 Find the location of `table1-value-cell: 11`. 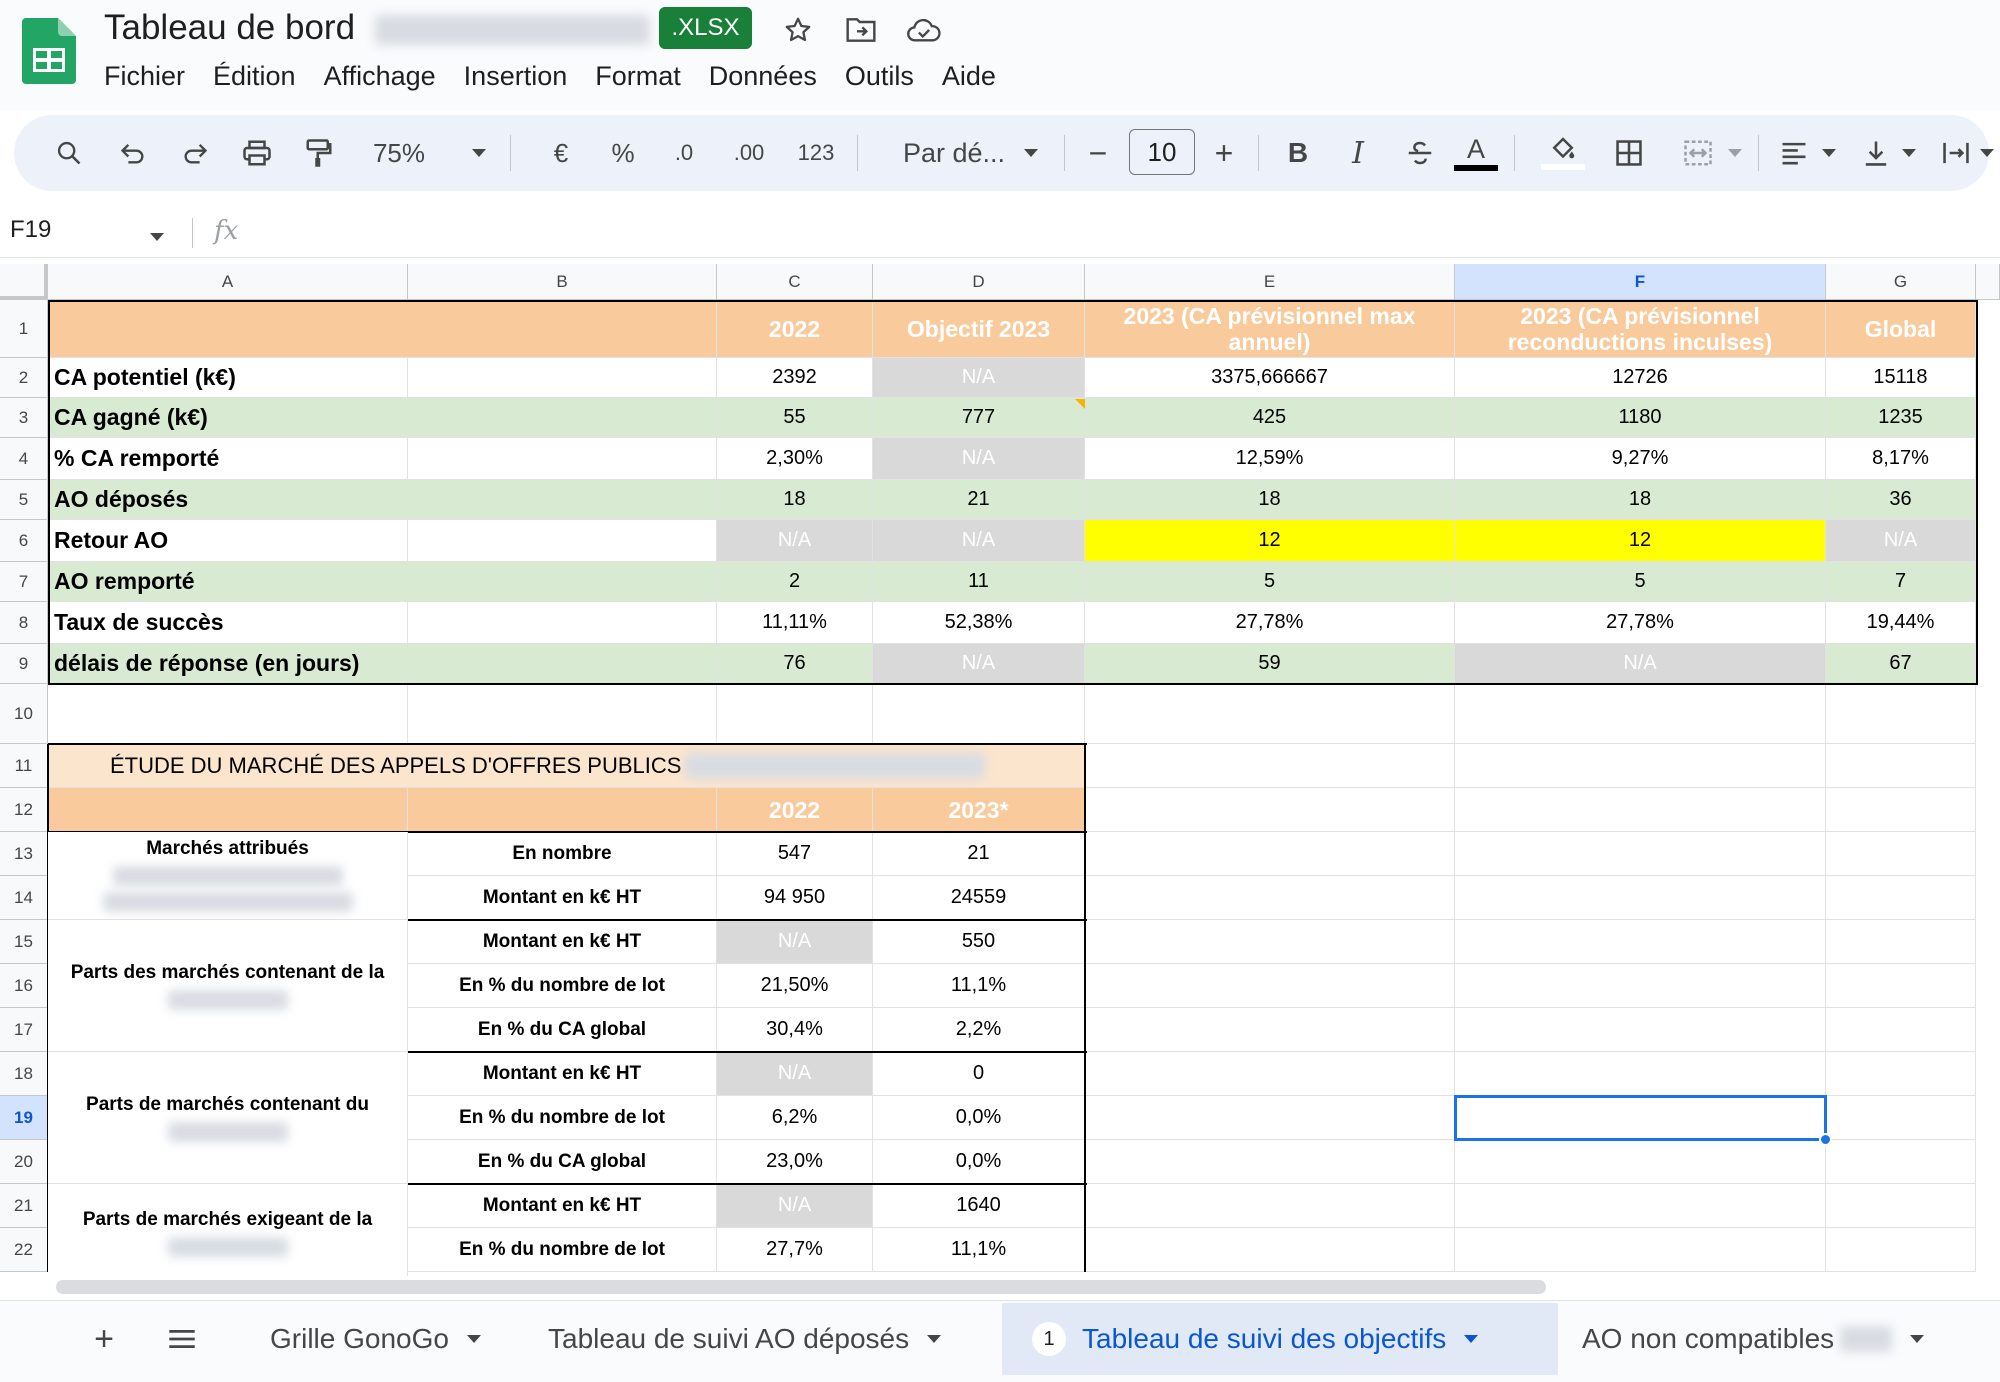

table1-value-cell: 11 is located at coordinates (979, 582).